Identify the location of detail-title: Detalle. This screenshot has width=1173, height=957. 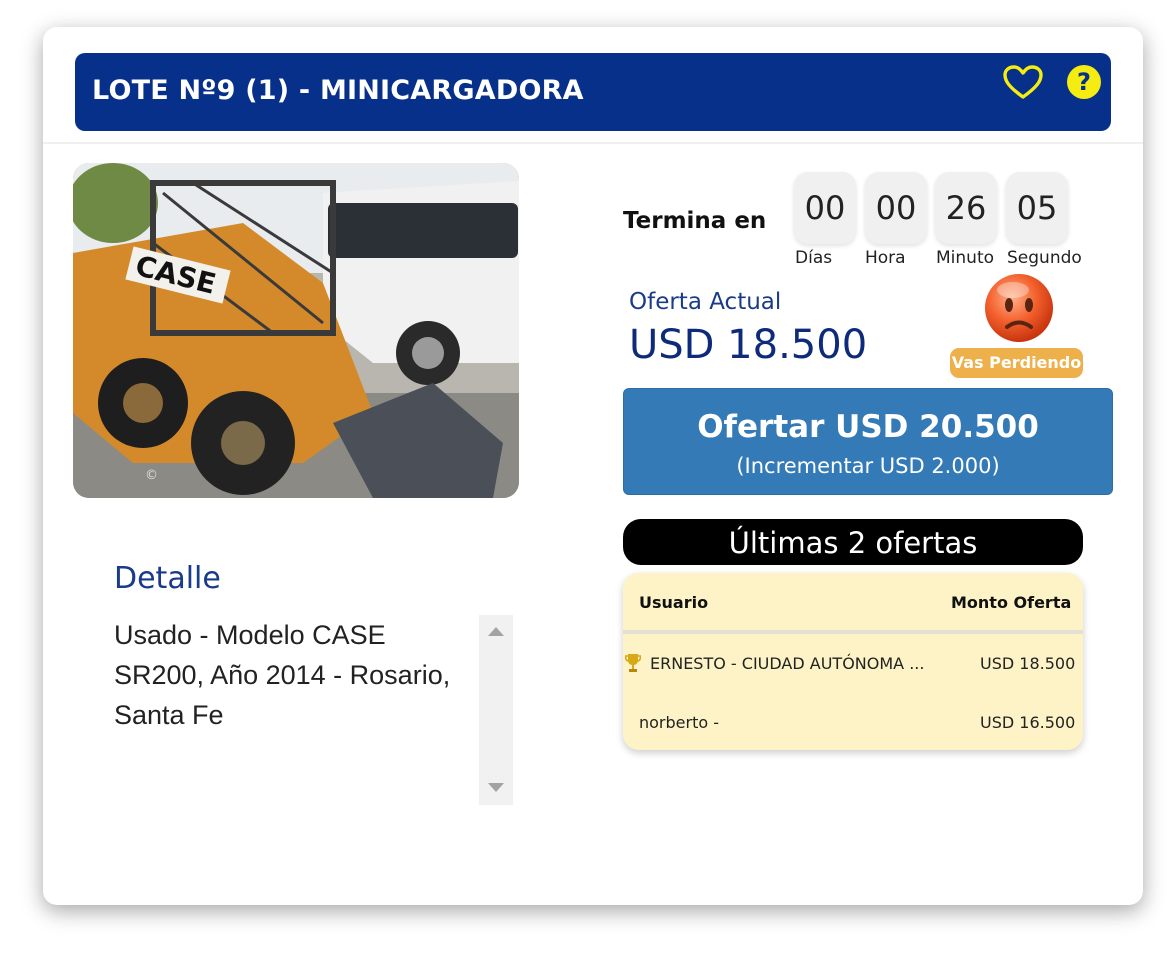
(167, 578).